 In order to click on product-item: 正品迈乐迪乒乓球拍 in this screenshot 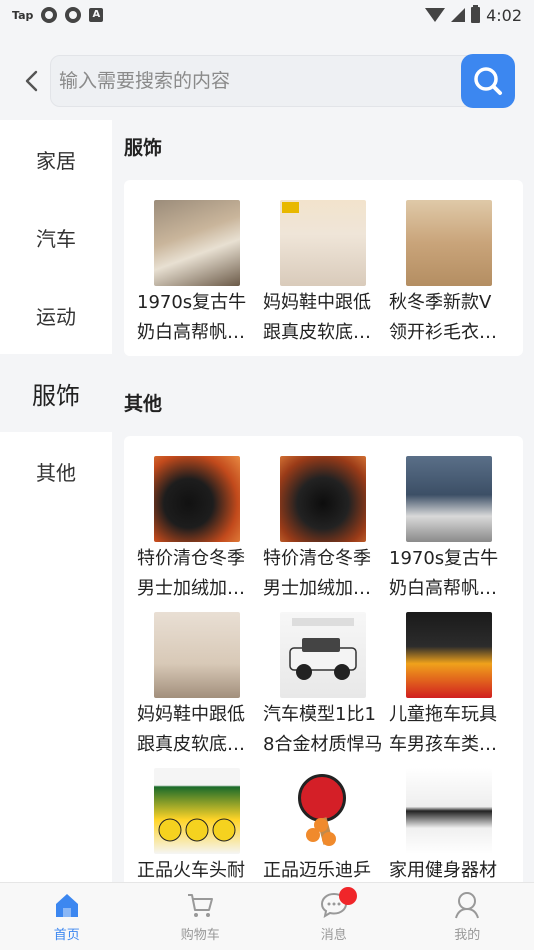, I will do `click(323, 825)`.